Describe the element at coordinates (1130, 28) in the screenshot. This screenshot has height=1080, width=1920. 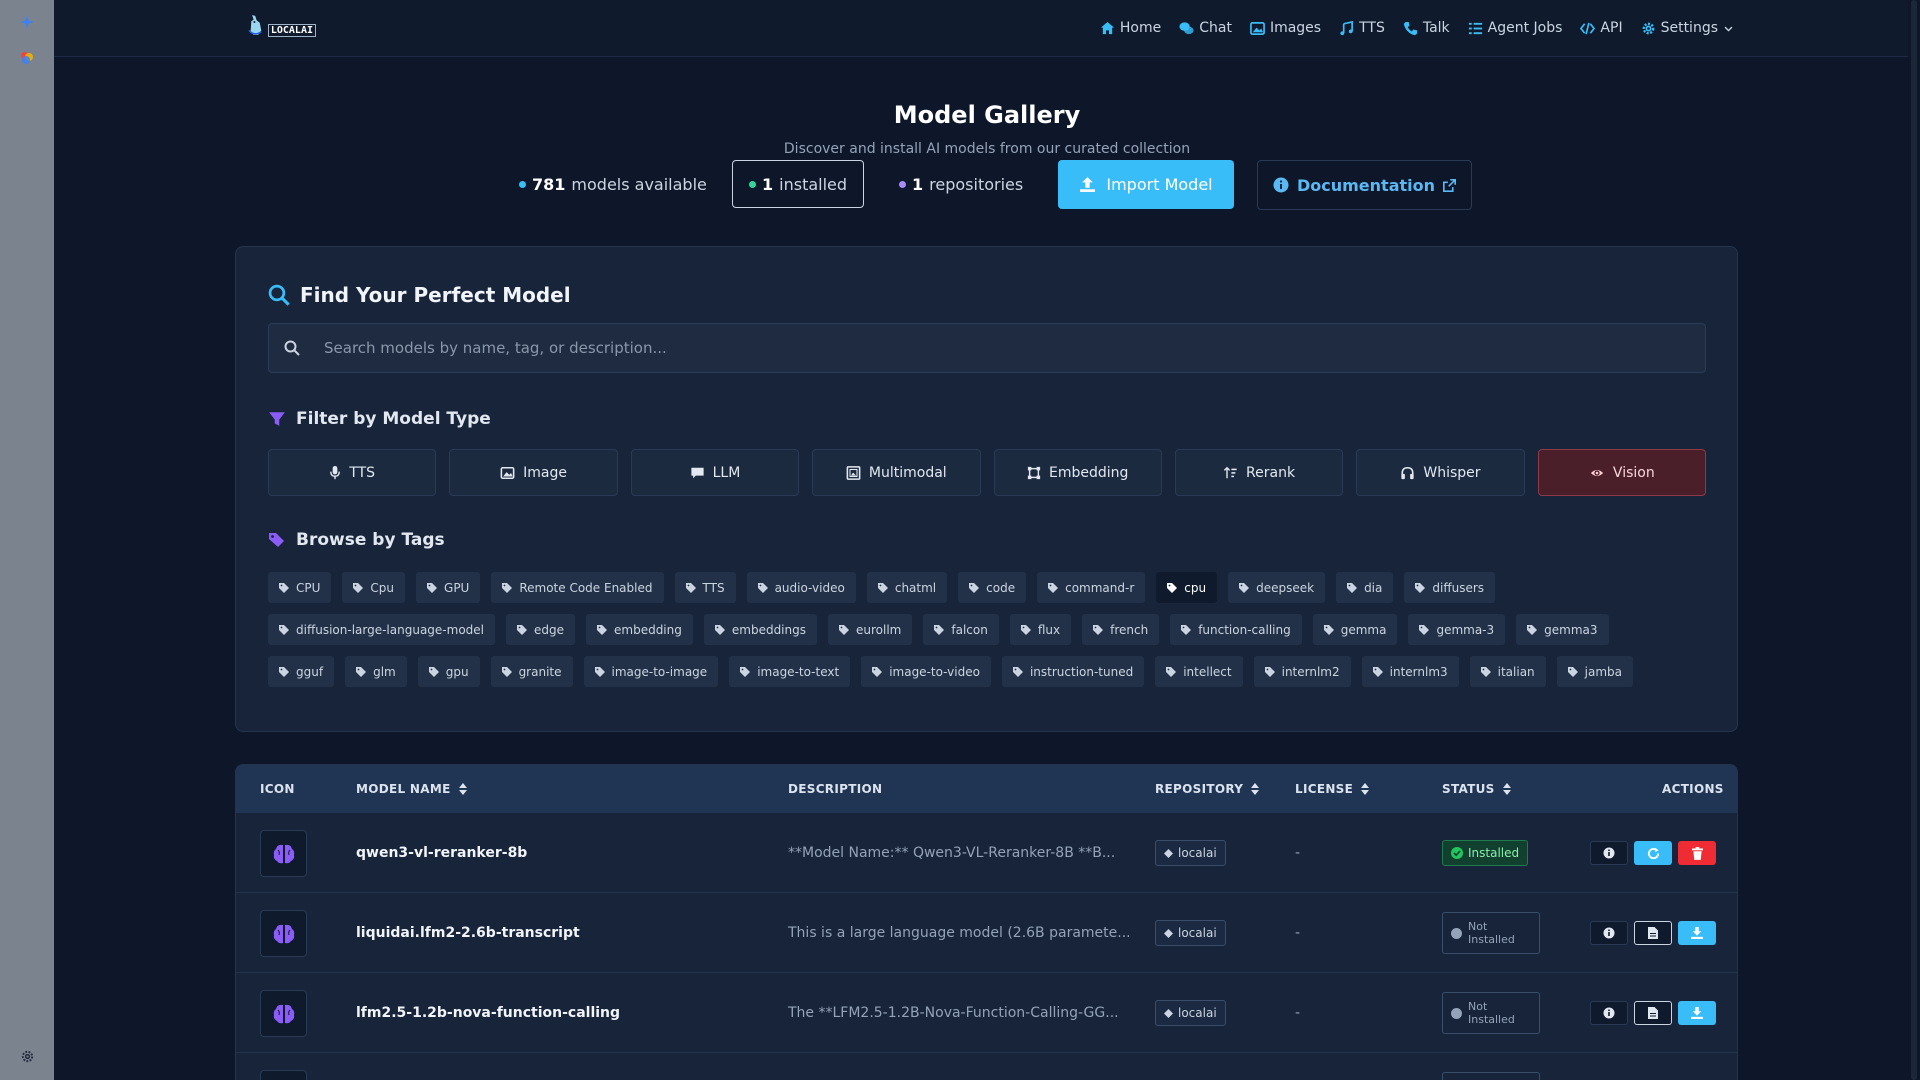
I see `nav-home: Home` at that location.